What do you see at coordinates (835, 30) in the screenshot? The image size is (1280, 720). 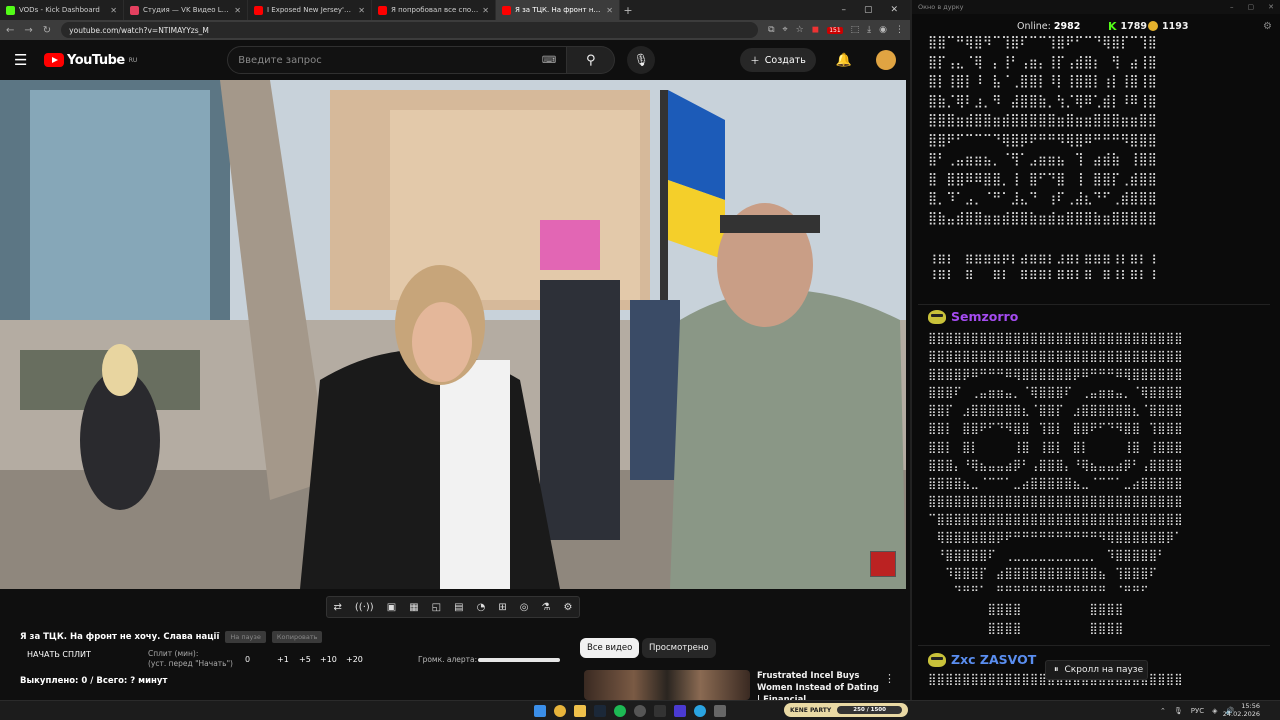 I see `extension-badge: 151` at bounding box center [835, 30].